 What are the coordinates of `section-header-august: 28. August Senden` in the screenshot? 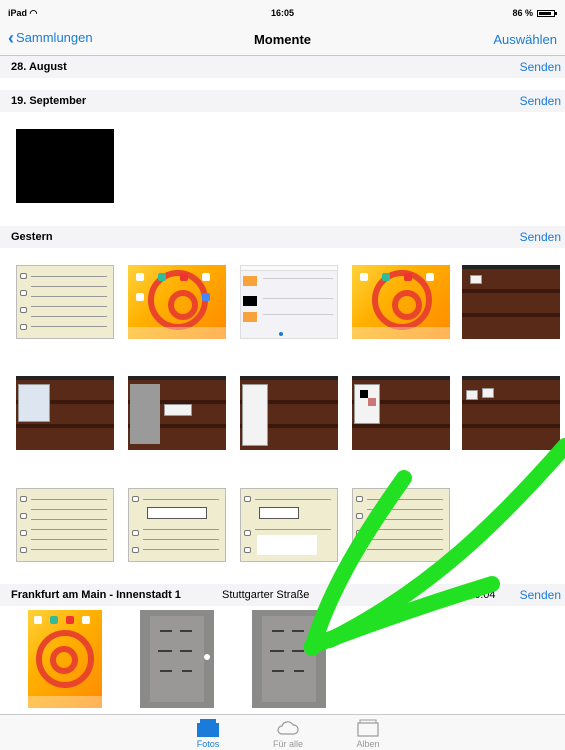 It's located at (282, 67).